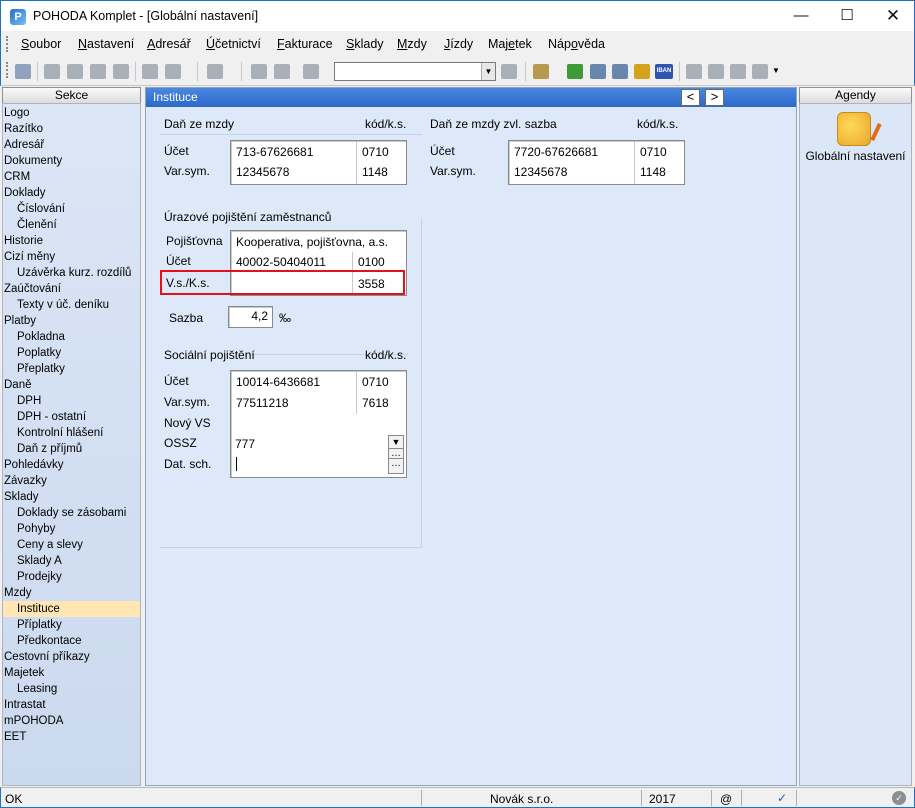 This screenshot has height=808, width=915. I want to click on close-button: ✕, so click(892, 16).